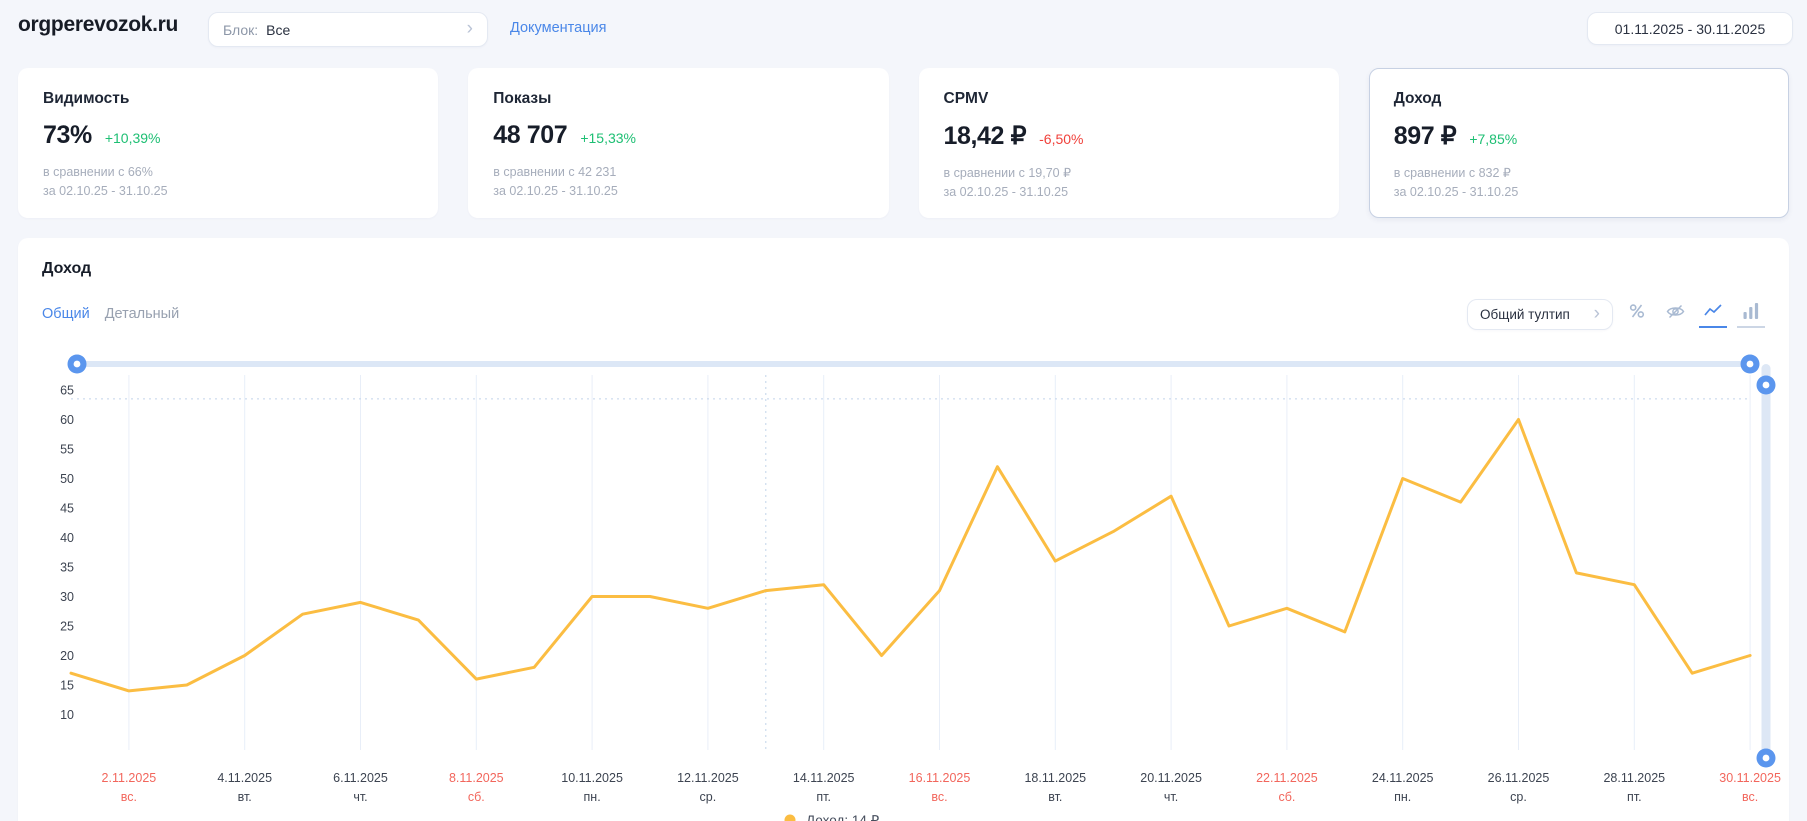  I want to click on chart-title: Доход, so click(67, 268).